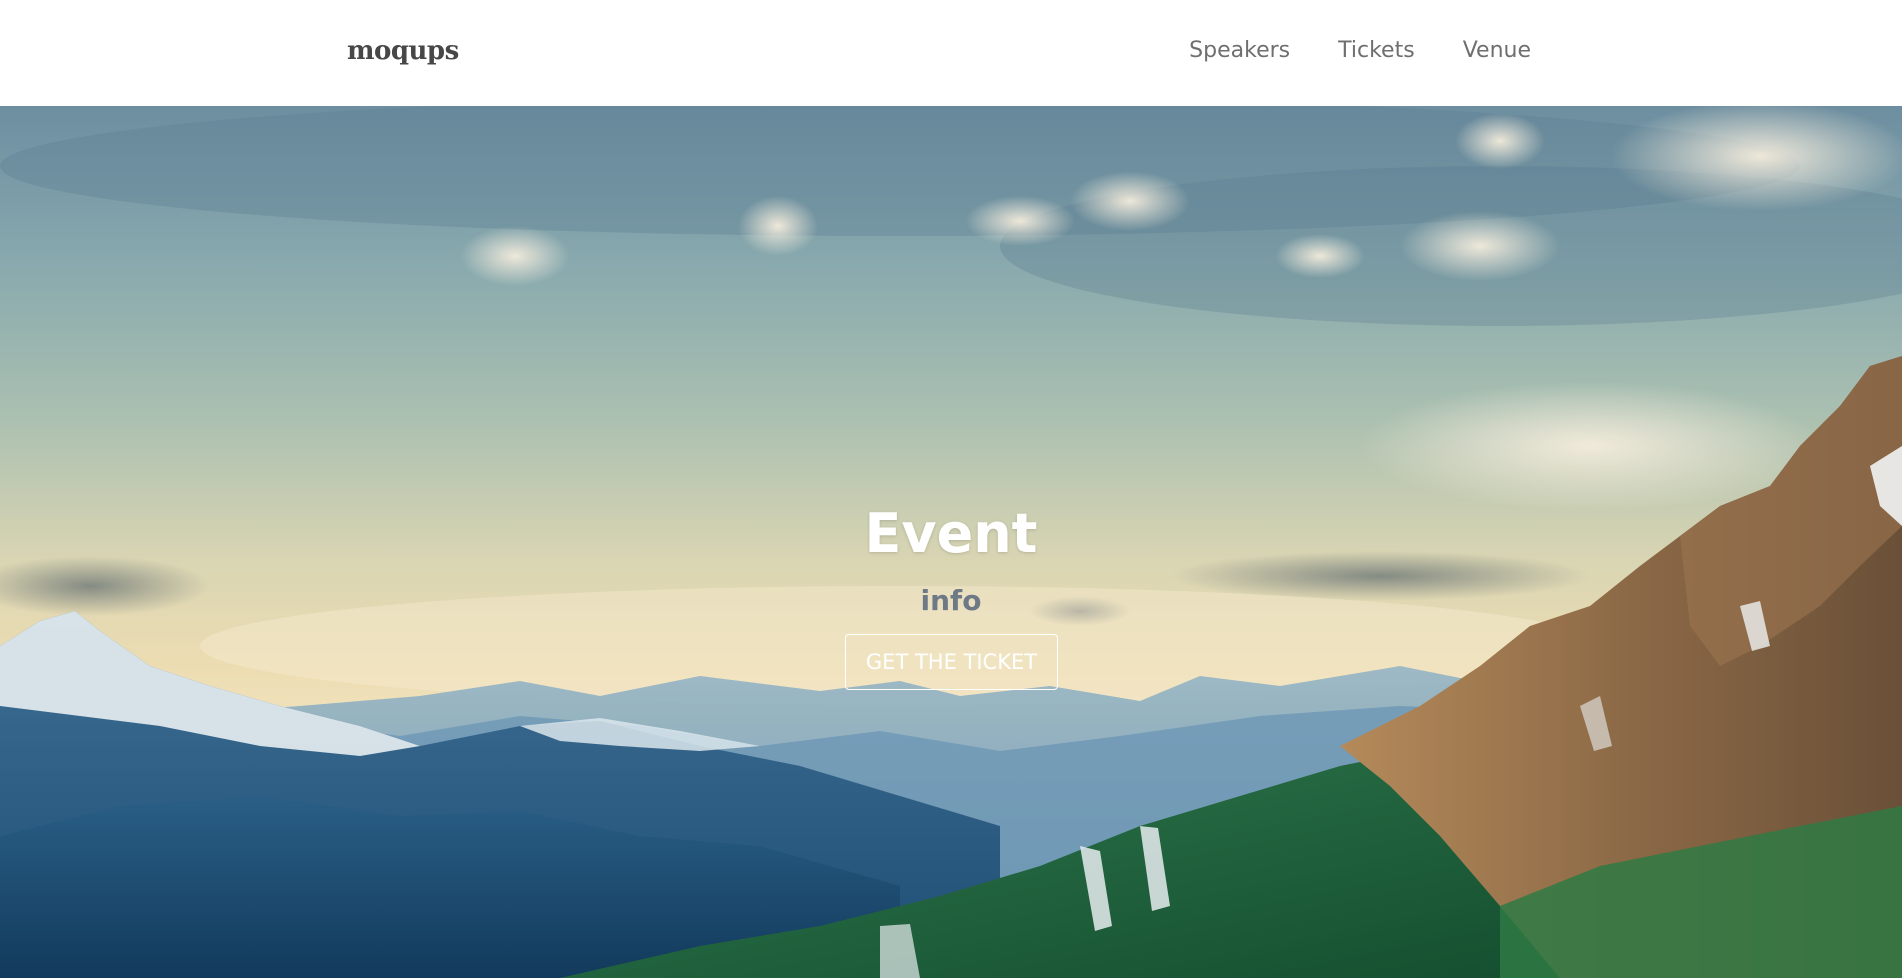 The image size is (1902, 978). I want to click on main-nav: Speakers Tickets Venue, so click(1360, 51).